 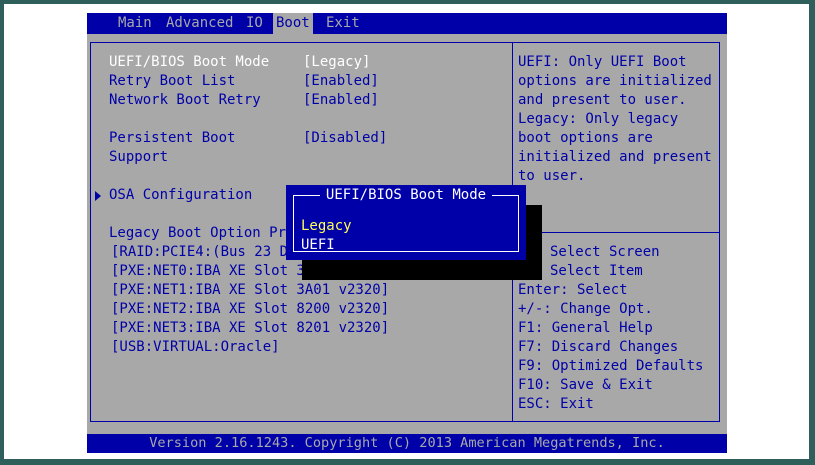 What do you see at coordinates (585, 385) in the screenshot?
I see `key-legend-f10: F10: Save & Exit` at bounding box center [585, 385].